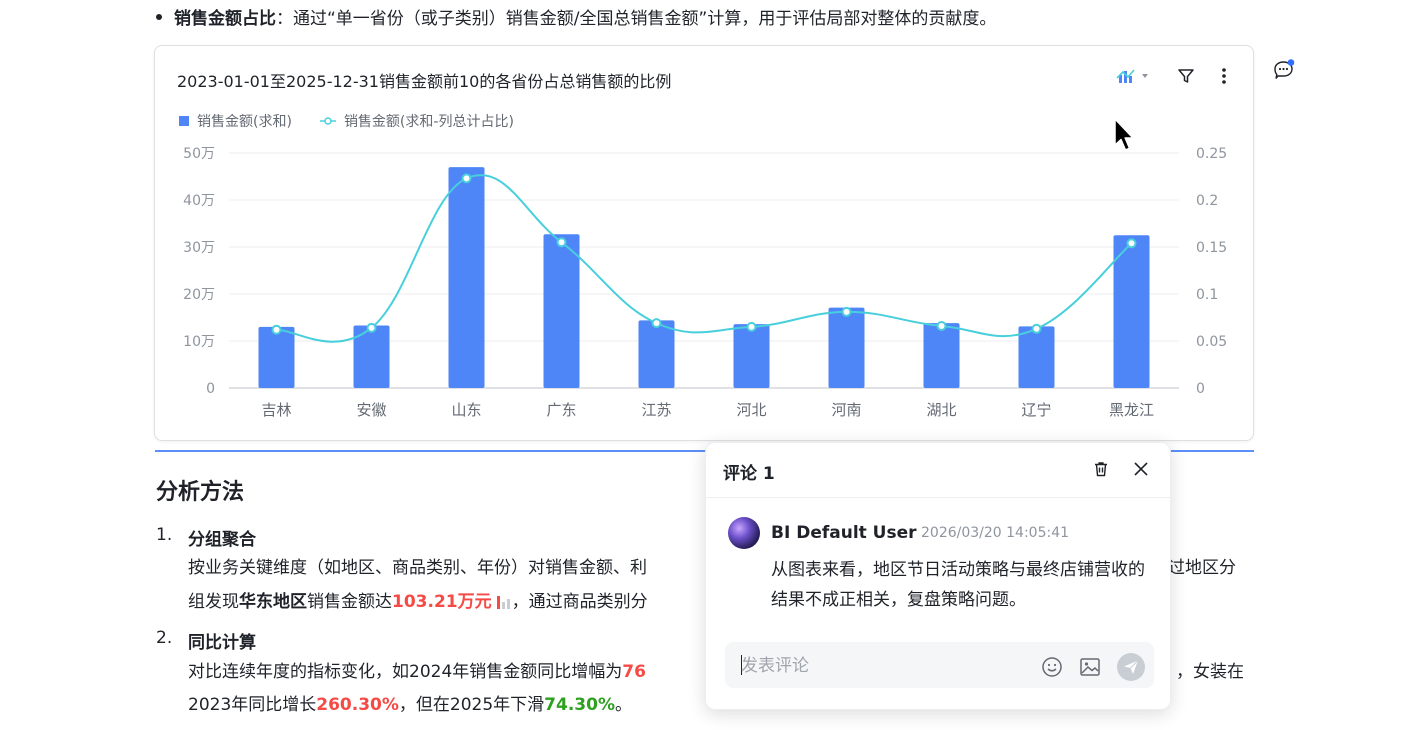 This screenshot has height=730, width=1410. Describe the element at coordinates (1284, 69) in the screenshot. I see `comment-bubble-icon` at that location.